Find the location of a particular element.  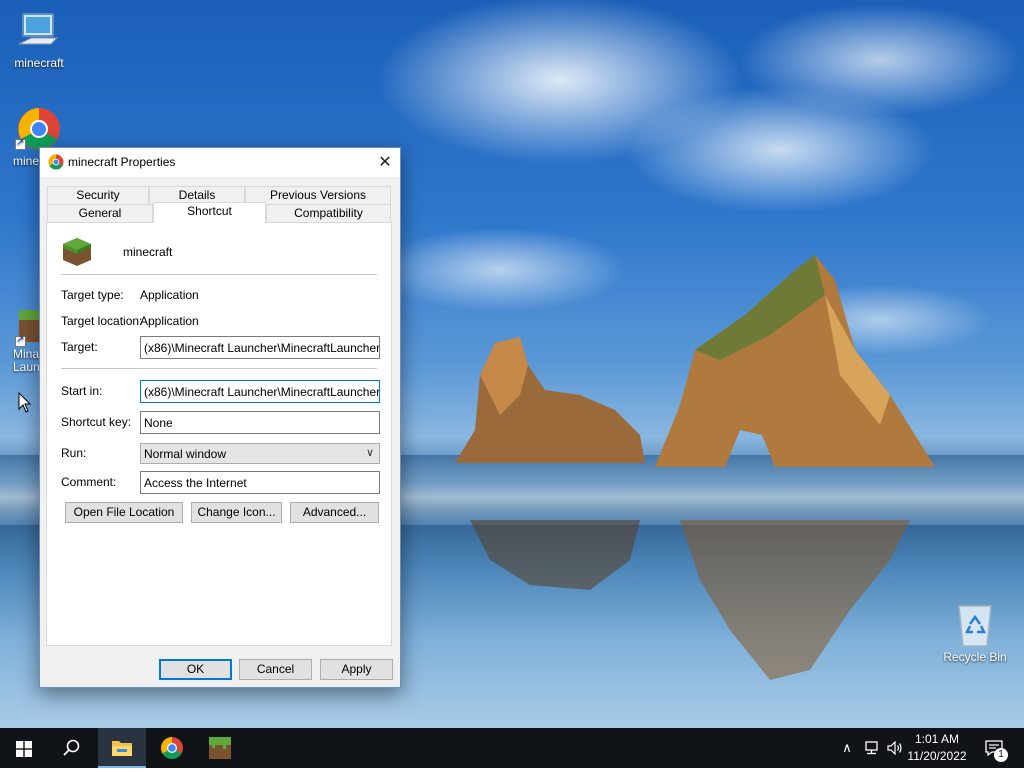

tab-label: Previous Versions is located at coordinates (318, 195).